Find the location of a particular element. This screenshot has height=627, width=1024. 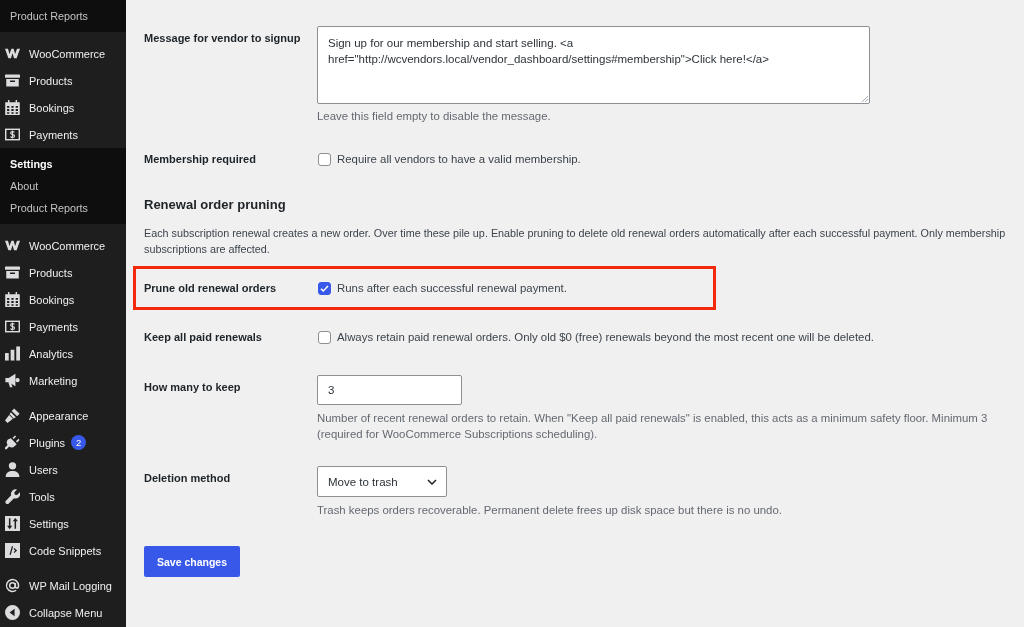

wrench-icon is located at coordinates (12, 496).